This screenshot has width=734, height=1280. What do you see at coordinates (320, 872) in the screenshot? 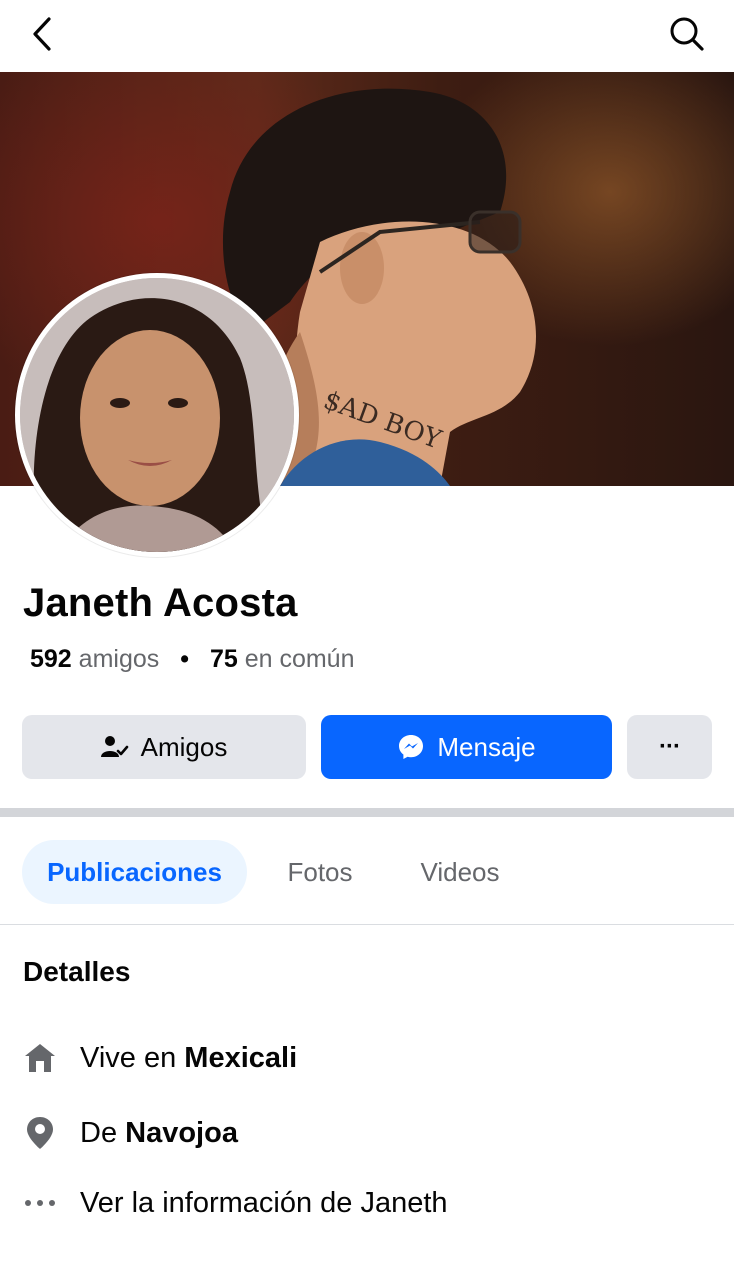
I see `tab-fotos: Fotos` at bounding box center [320, 872].